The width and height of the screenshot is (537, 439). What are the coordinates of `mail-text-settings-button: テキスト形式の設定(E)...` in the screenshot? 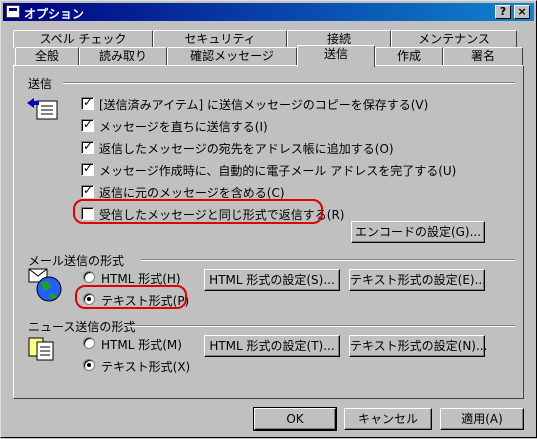 It's located at (417, 280).